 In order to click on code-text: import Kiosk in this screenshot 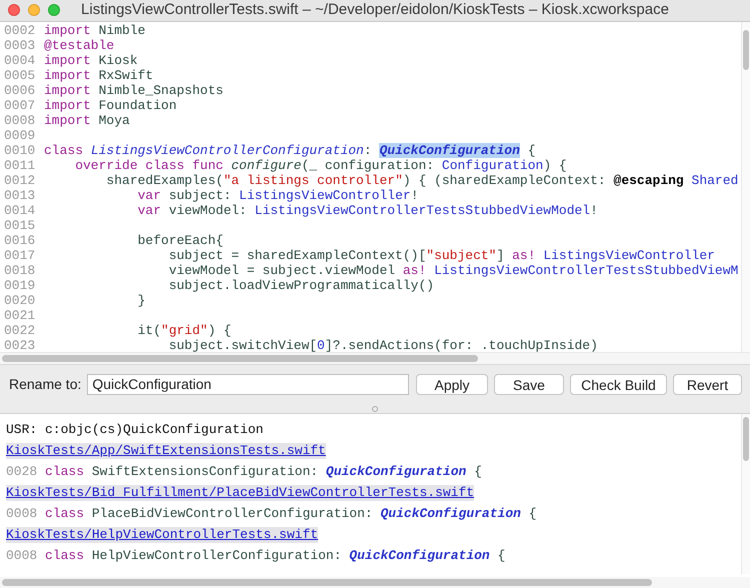, I will do `click(91, 60)`.